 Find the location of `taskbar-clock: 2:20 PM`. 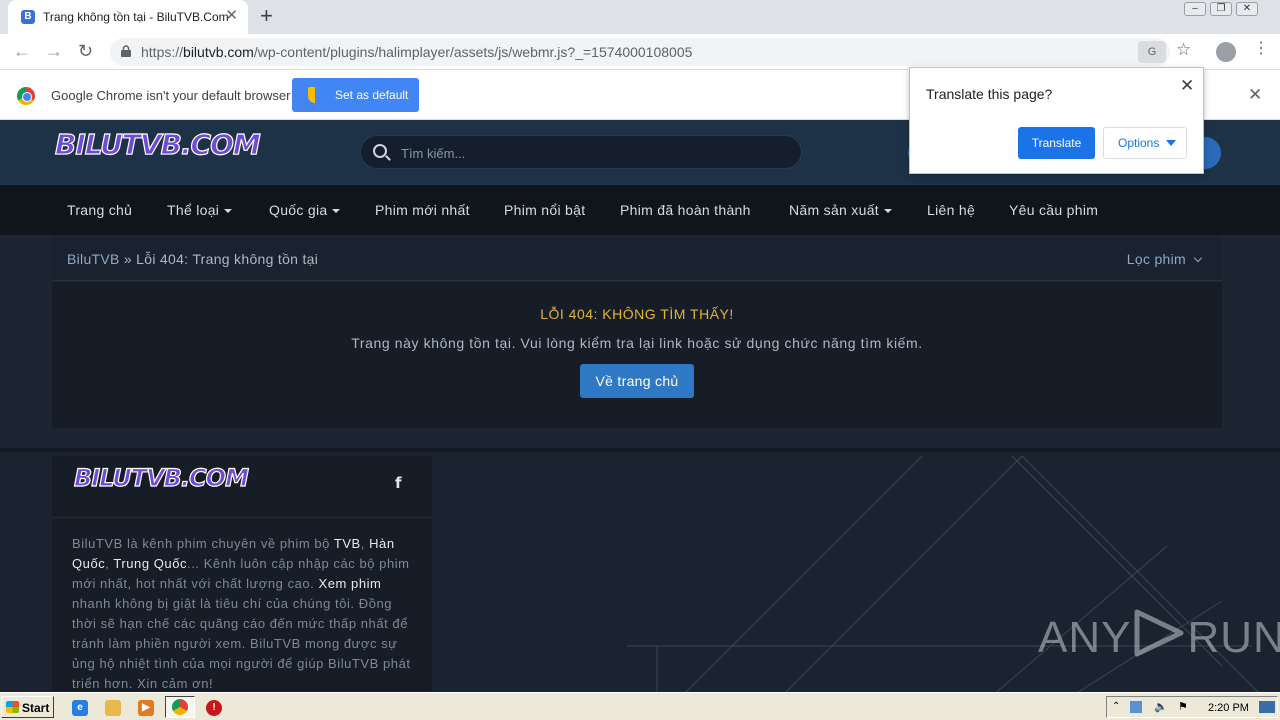

taskbar-clock: 2:20 PM is located at coordinates (1228, 708).